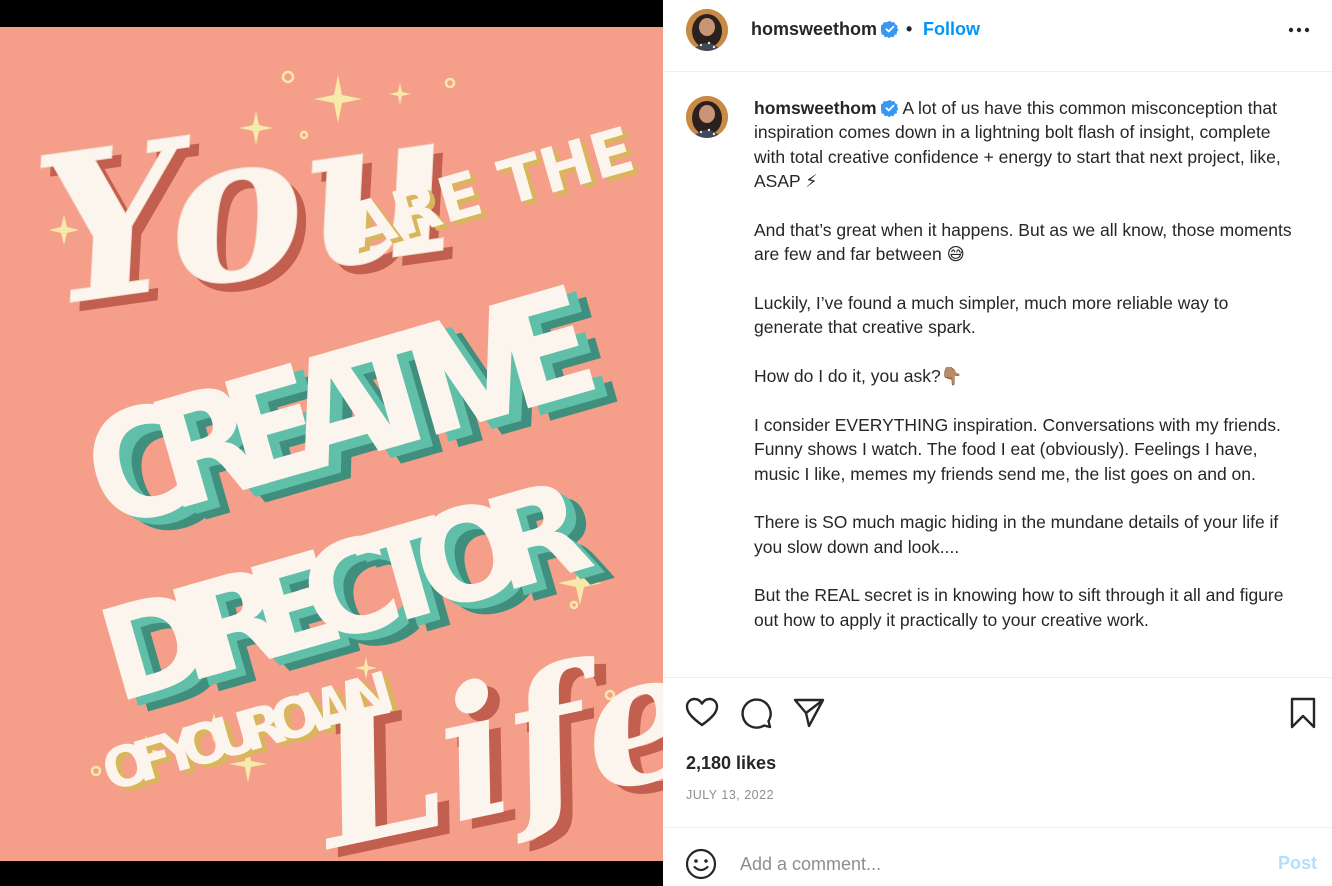 This screenshot has height=886, width=1332. What do you see at coordinates (997, 36) in the screenshot?
I see `post-header: homsweethom • Follow` at bounding box center [997, 36].